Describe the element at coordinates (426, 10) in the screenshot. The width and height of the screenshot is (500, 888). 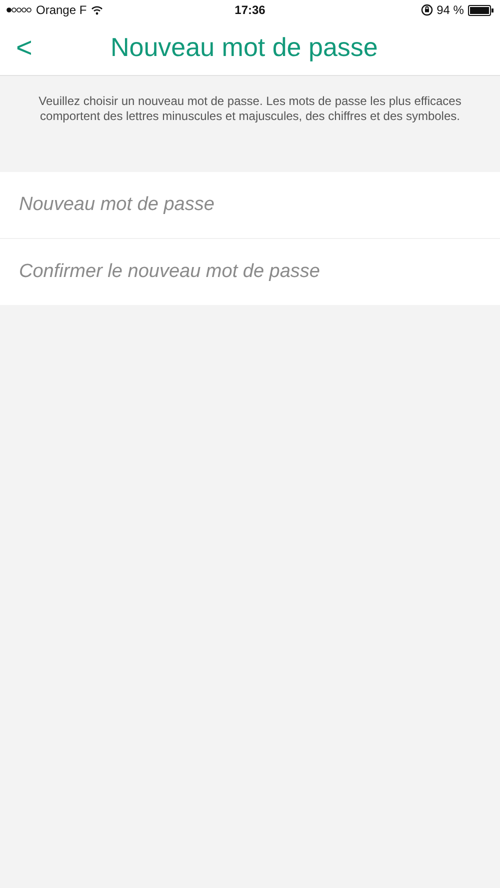
I see `rotation-lock-icon` at that location.